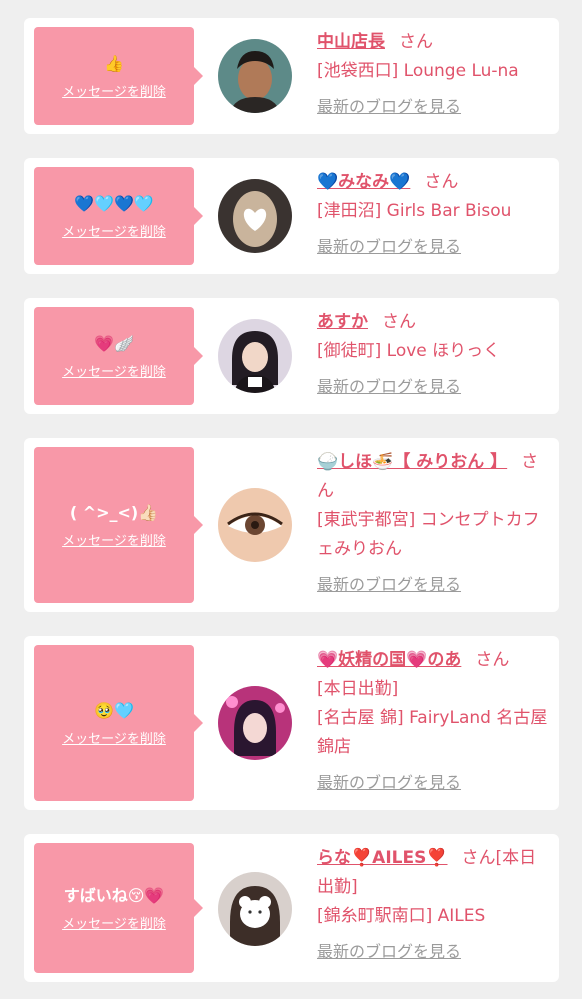 The width and height of the screenshot is (582, 999). What do you see at coordinates (412, 462) in the screenshot?
I see `cast-name-link: 🍚しほ🍜【 みりおん 】` at bounding box center [412, 462].